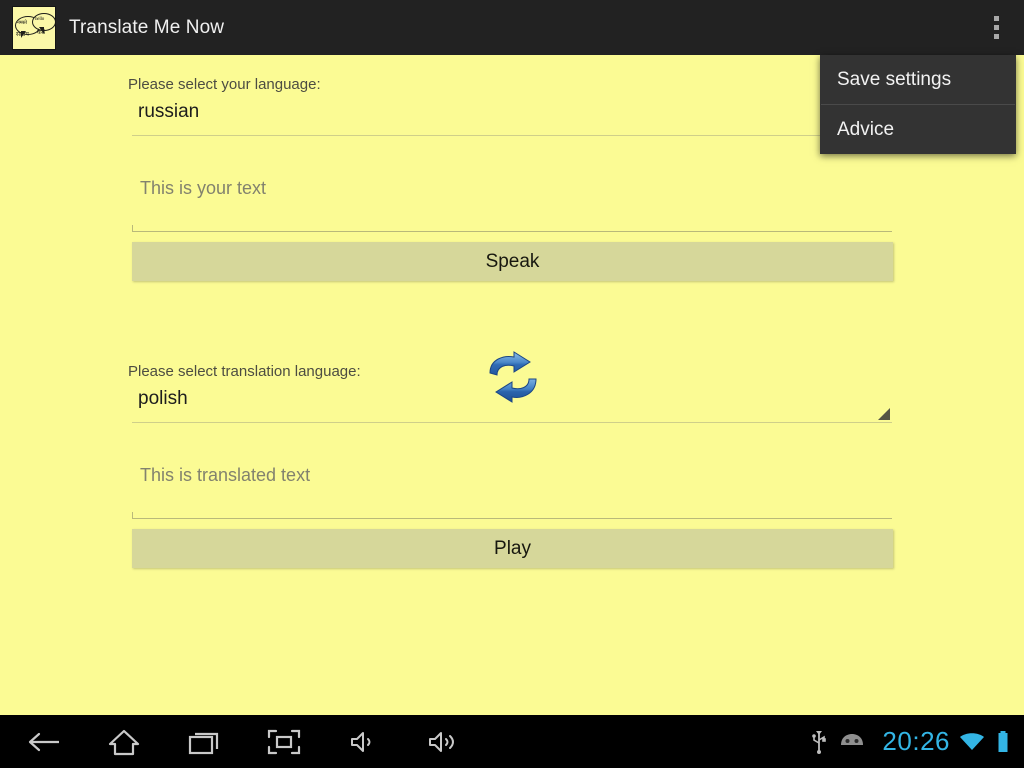  Describe the element at coordinates (224, 84) in the screenshot. I see `source-language-label: Please select your language:` at that location.